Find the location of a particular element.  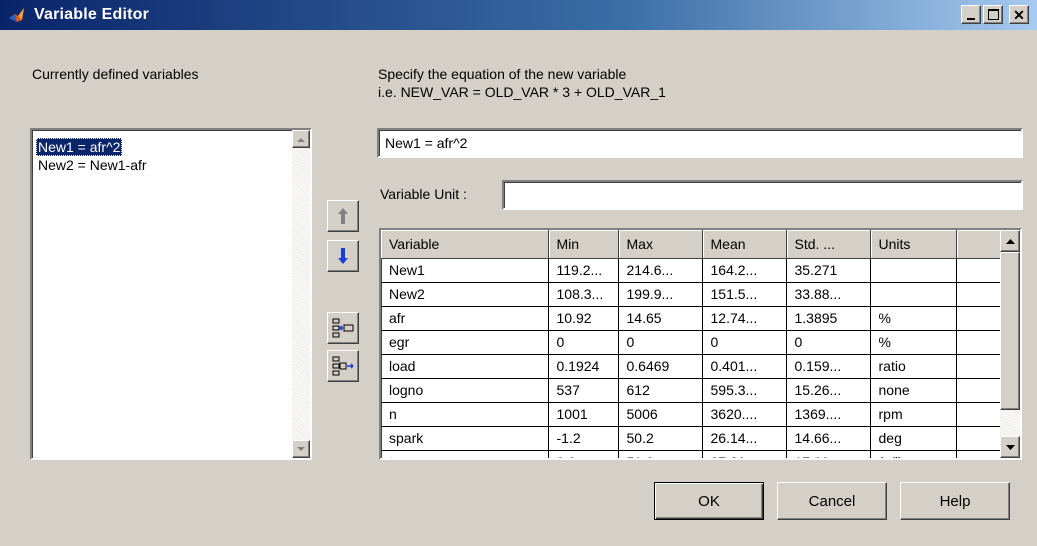

table-cell: New2 is located at coordinates (465, 294).